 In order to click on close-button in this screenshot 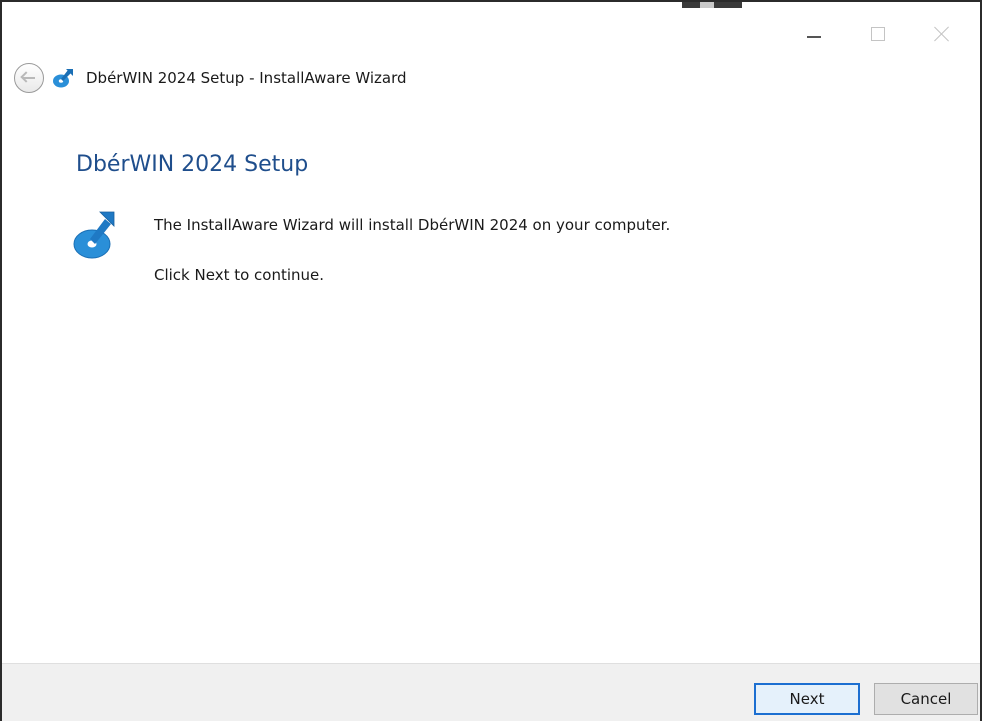, I will do `click(942, 34)`.